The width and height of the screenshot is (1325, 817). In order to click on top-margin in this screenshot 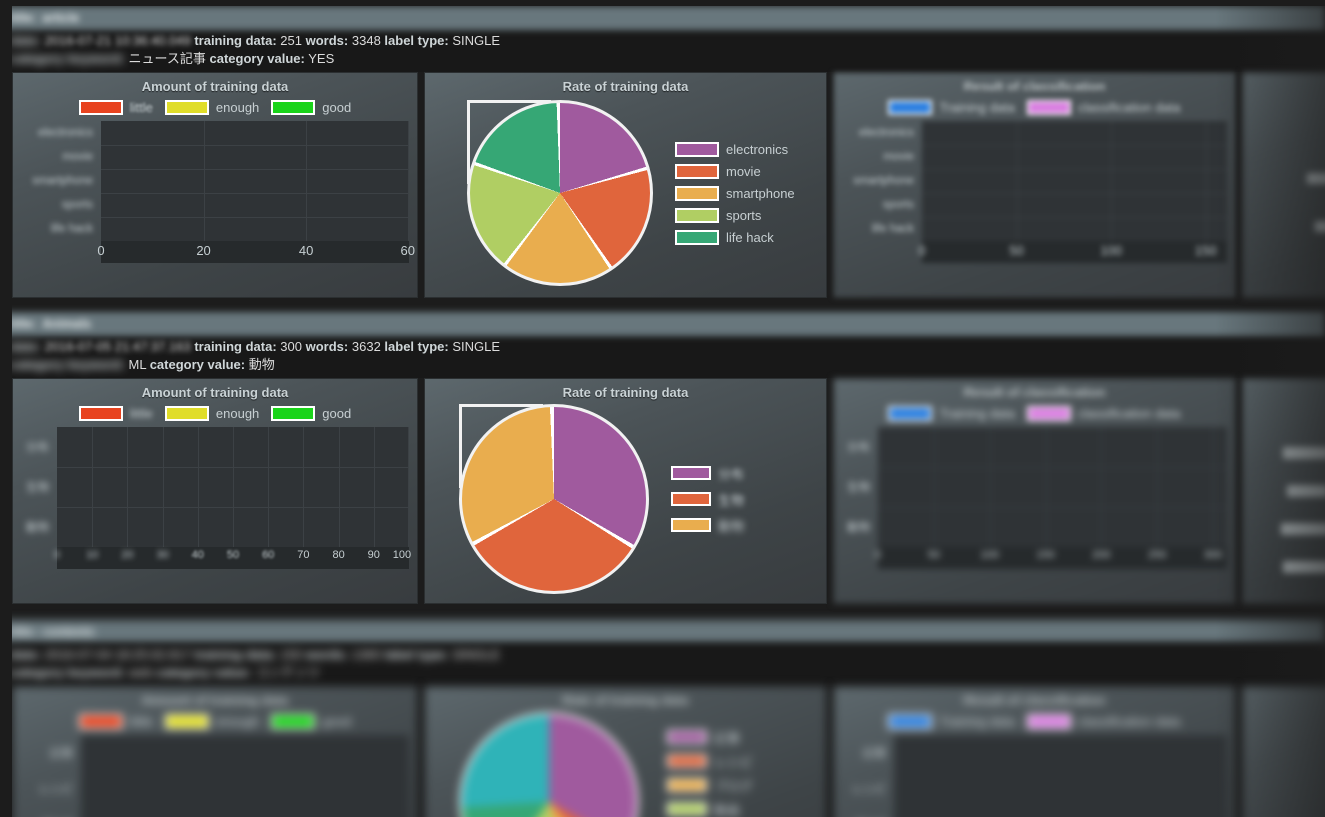, I will do `click(662, 3)`.